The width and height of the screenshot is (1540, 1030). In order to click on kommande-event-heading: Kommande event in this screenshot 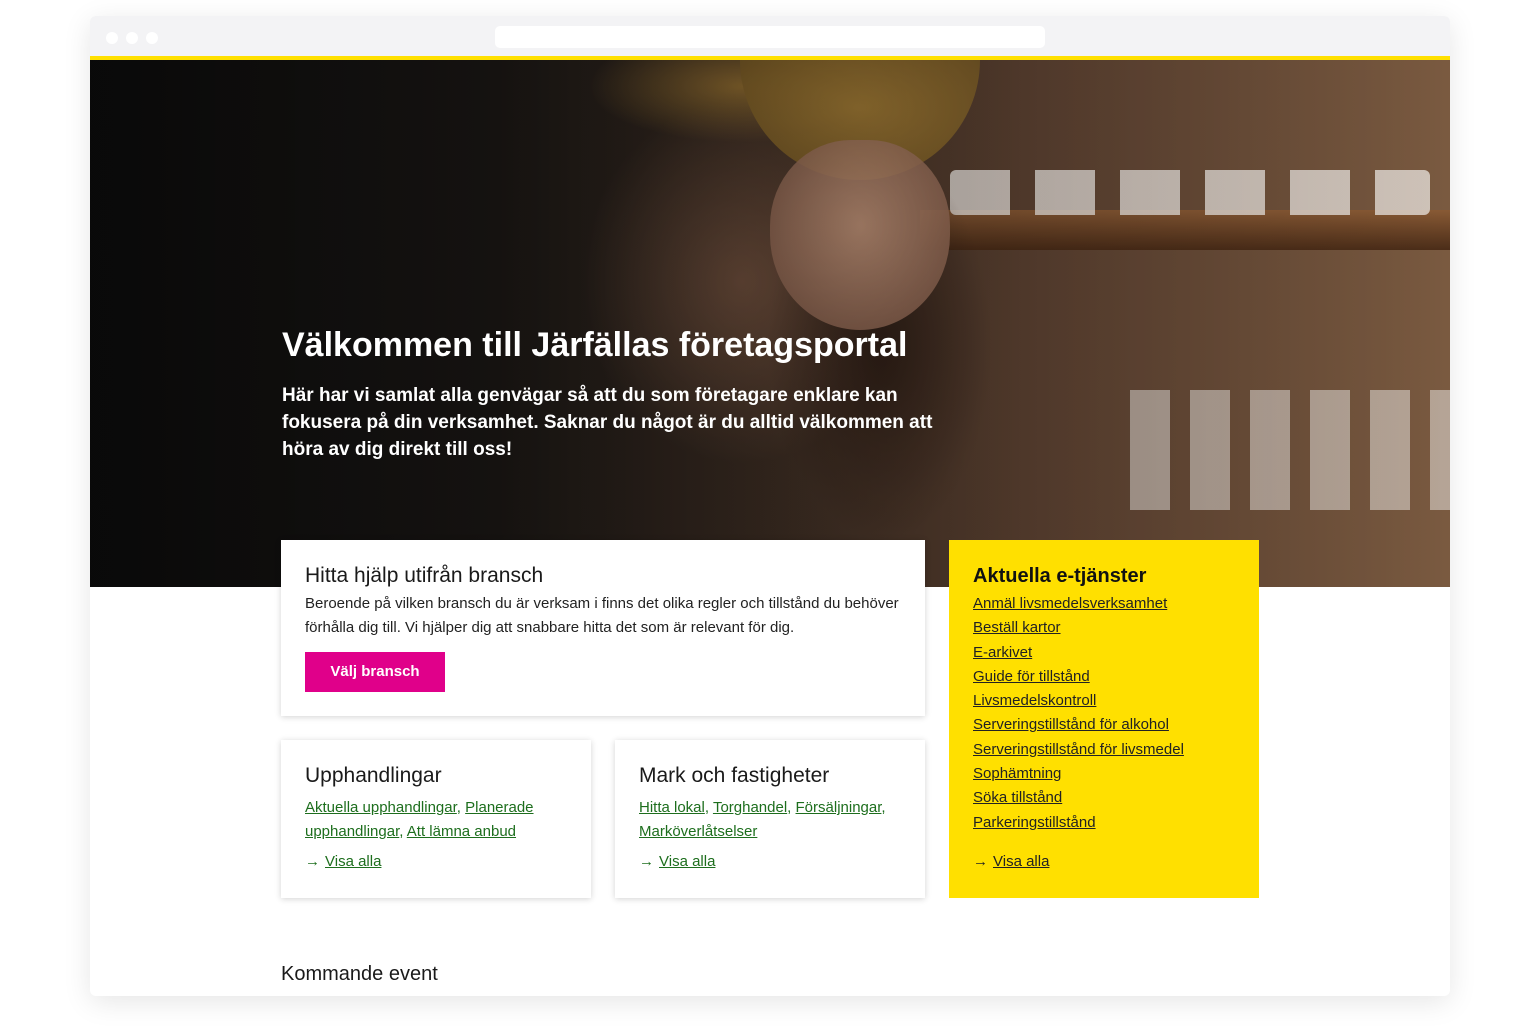, I will do `click(359, 974)`.